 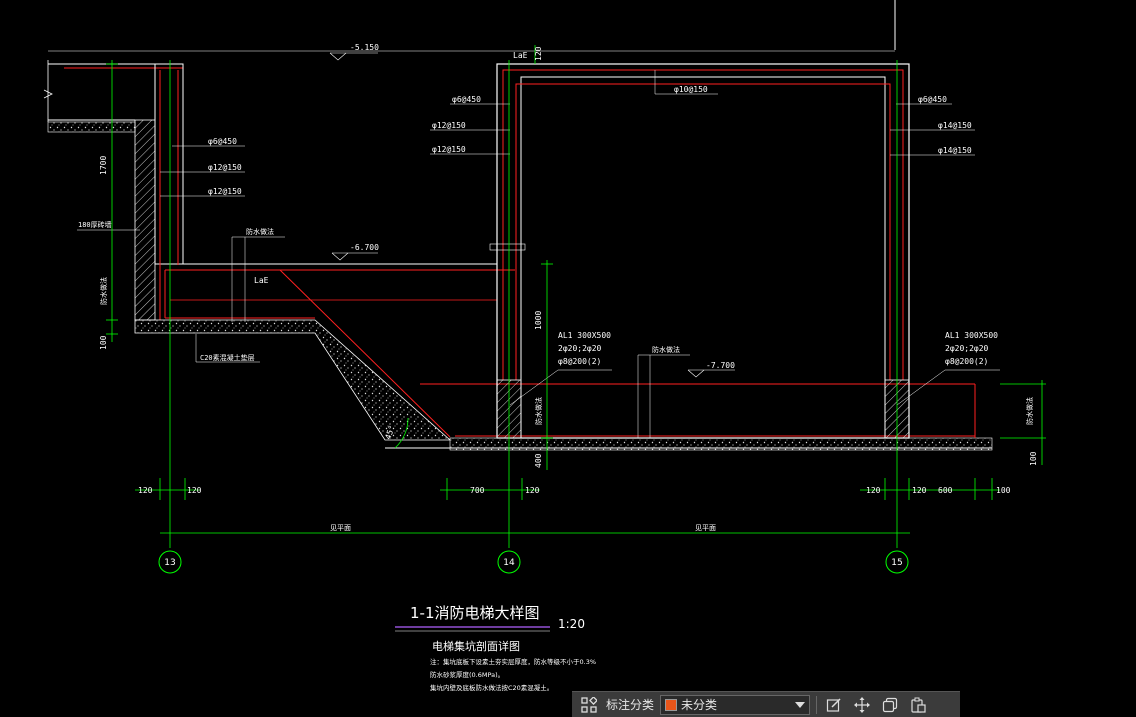 What do you see at coordinates (873, 490) in the screenshot?
I see `dim-b120d: 120` at bounding box center [873, 490].